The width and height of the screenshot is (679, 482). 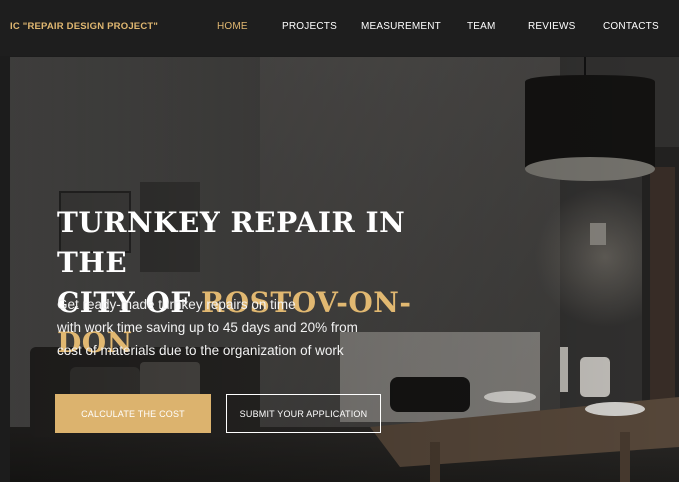 I want to click on logo: IC "REPAIR DESIGN PROJECT", so click(x=84, y=26).